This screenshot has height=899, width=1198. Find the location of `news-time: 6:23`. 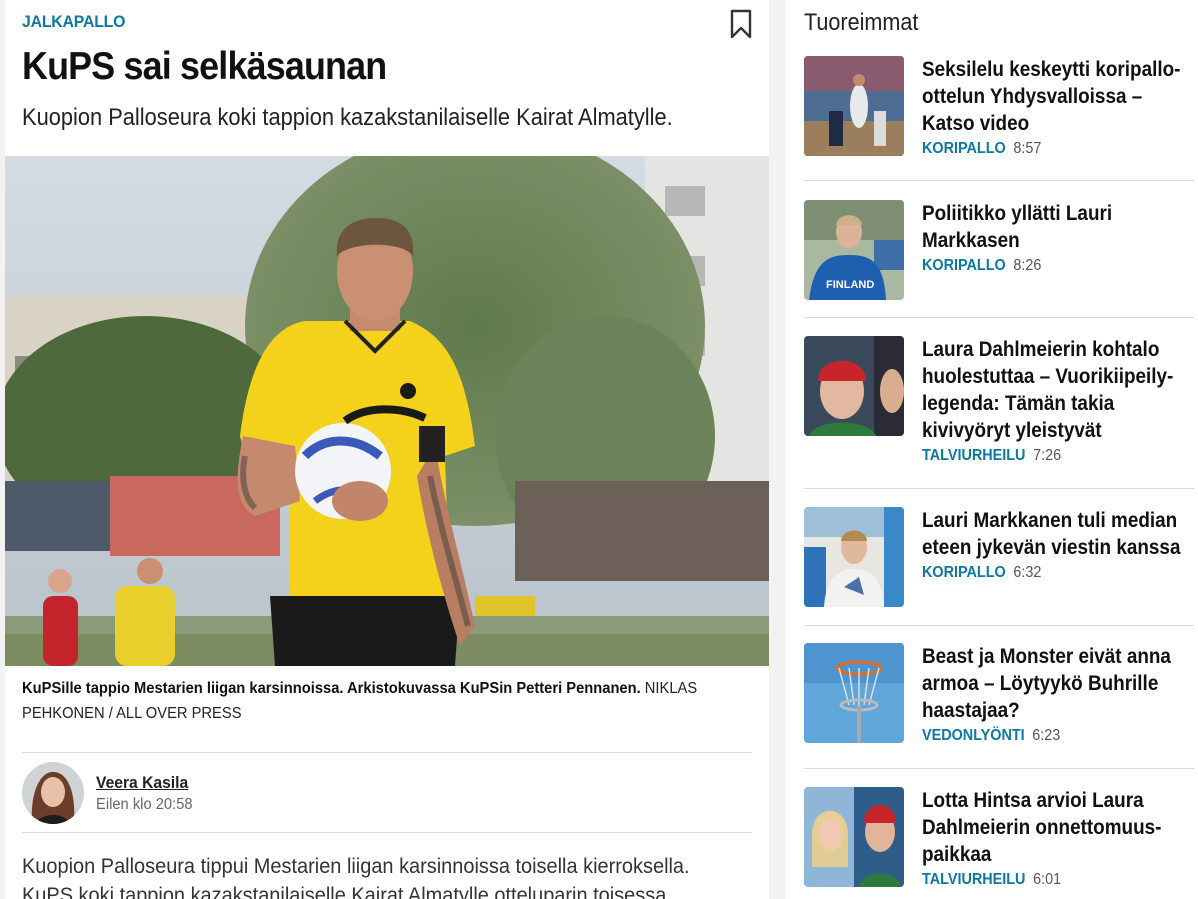

news-time: 6:23 is located at coordinates (1046, 735).